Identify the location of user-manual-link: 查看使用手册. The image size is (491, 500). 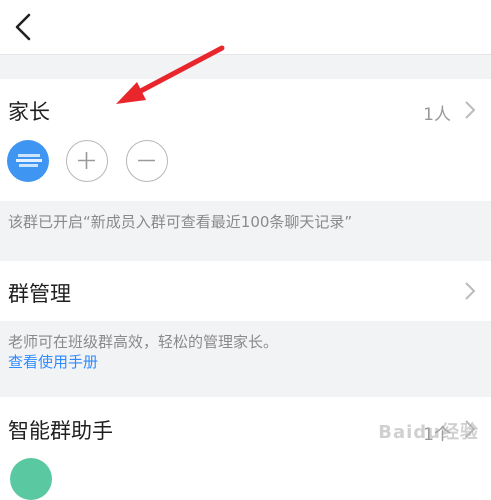
(53, 361).